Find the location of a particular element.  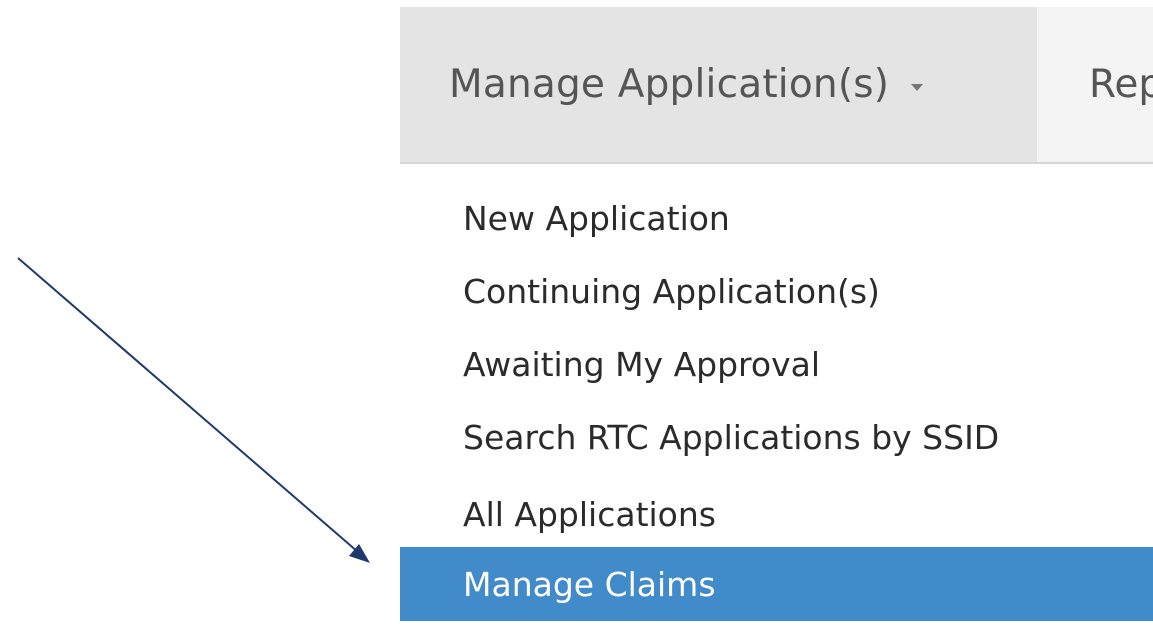

menu-item-label: Continuing Application(s) is located at coordinates (671, 291).